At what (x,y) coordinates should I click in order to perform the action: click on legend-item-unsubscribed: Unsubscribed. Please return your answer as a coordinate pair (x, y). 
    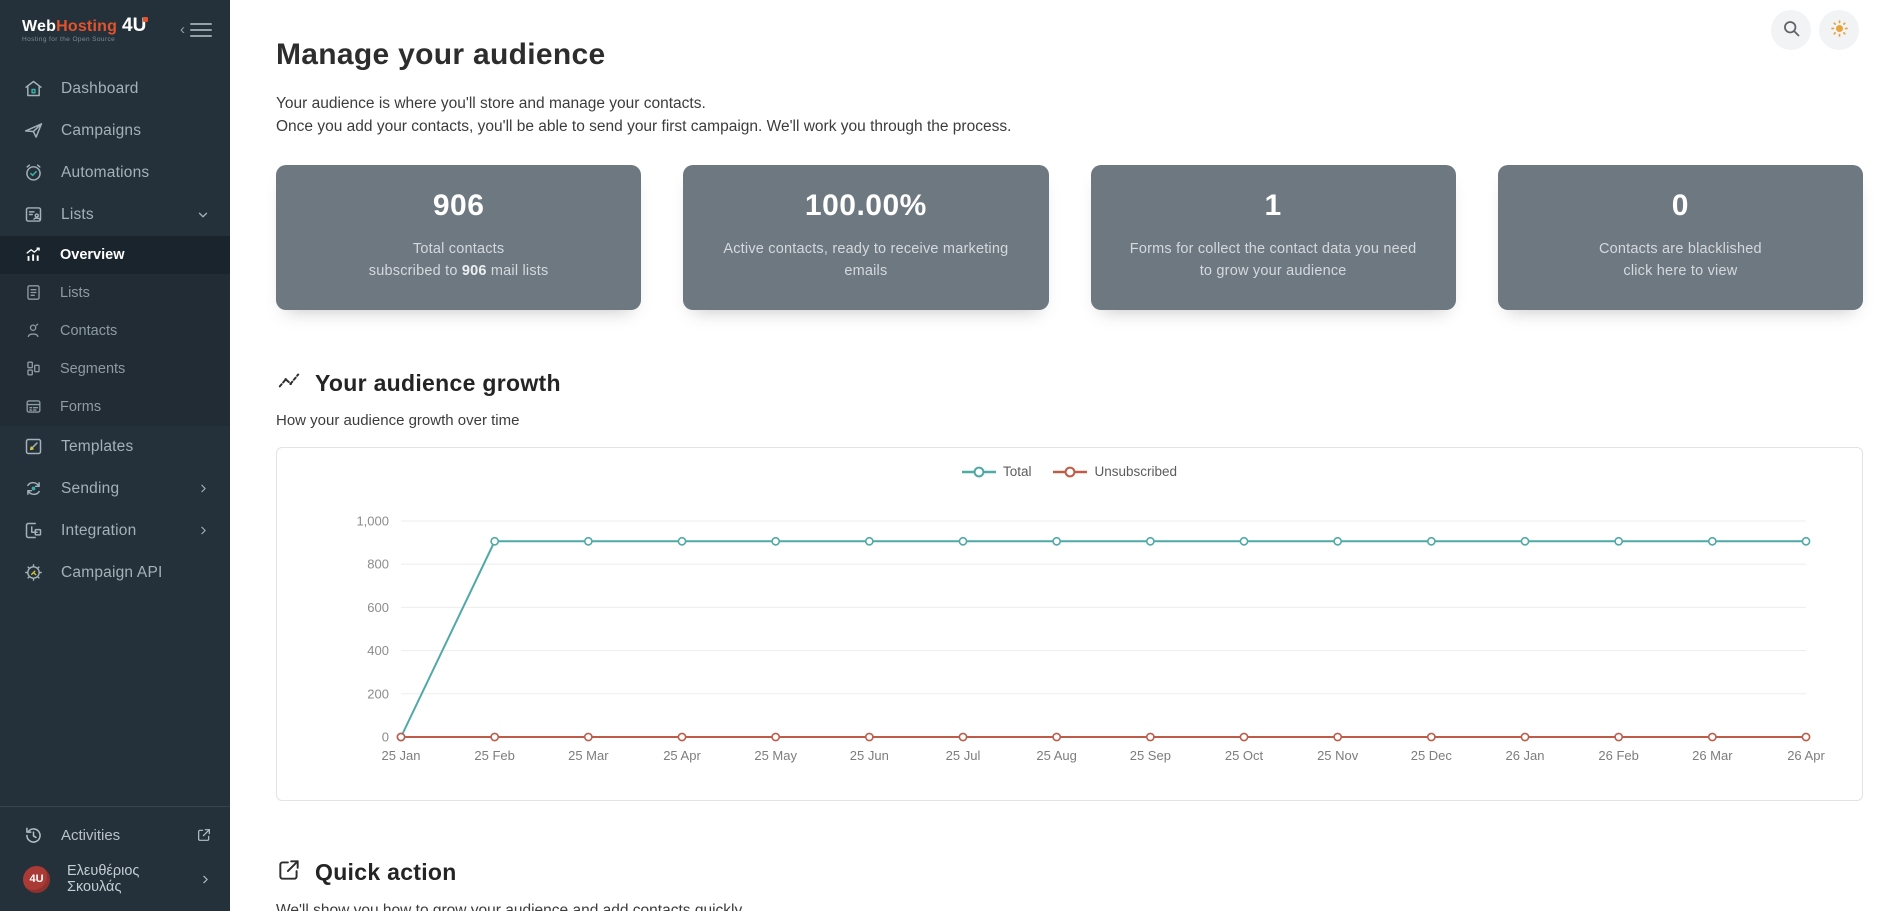
    Looking at the image, I should click on (1115, 471).